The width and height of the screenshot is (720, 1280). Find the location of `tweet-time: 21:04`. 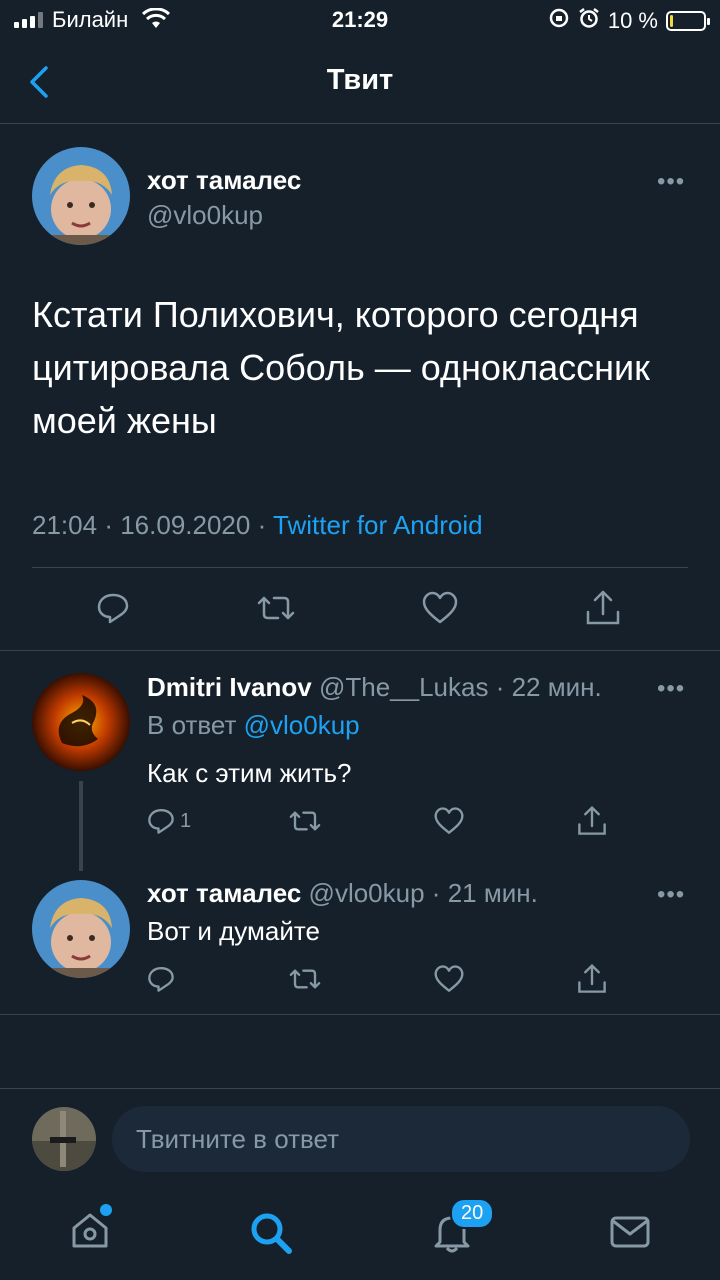

tweet-time: 21:04 is located at coordinates (65, 525).